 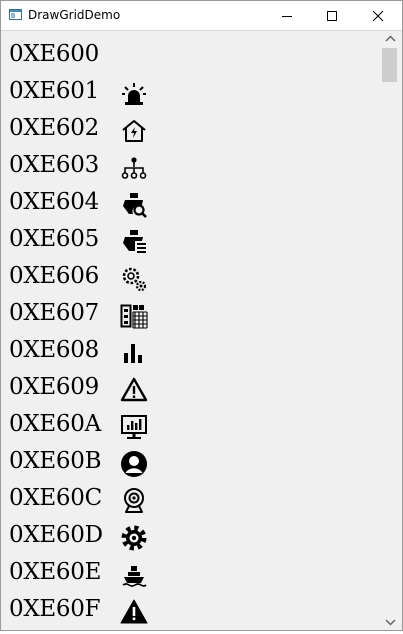 What do you see at coordinates (134, 611) in the screenshot?
I see `warning-solid-icon` at bounding box center [134, 611].